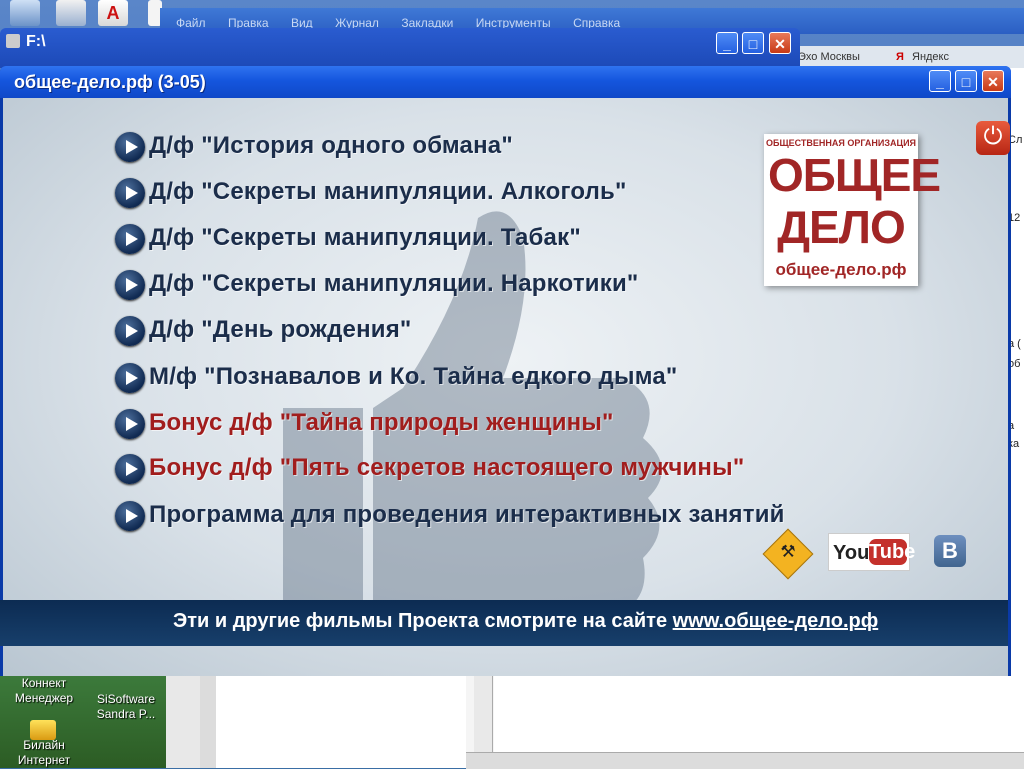  What do you see at coordinates (413, 377) in the screenshot?
I see `menu-item-label: М/ф "Познавалов и Ко. Тайна едкого дыма"` at bounding box center [413, 377].